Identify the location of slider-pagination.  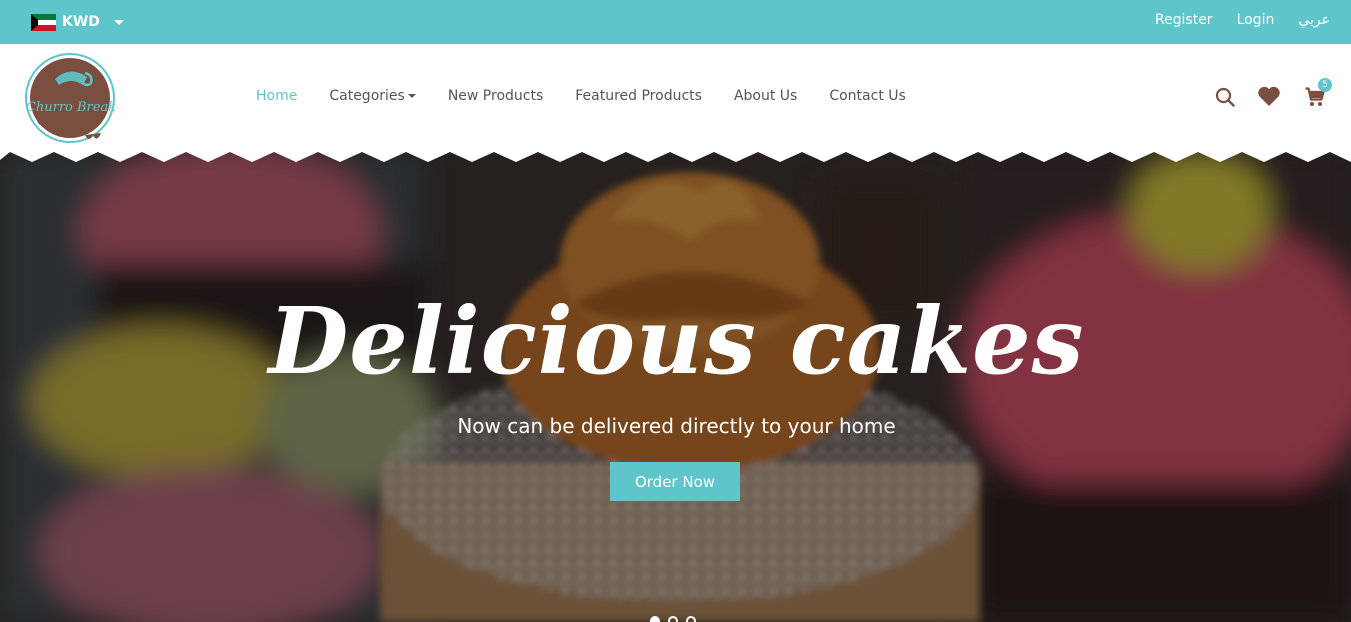
(673, 619).